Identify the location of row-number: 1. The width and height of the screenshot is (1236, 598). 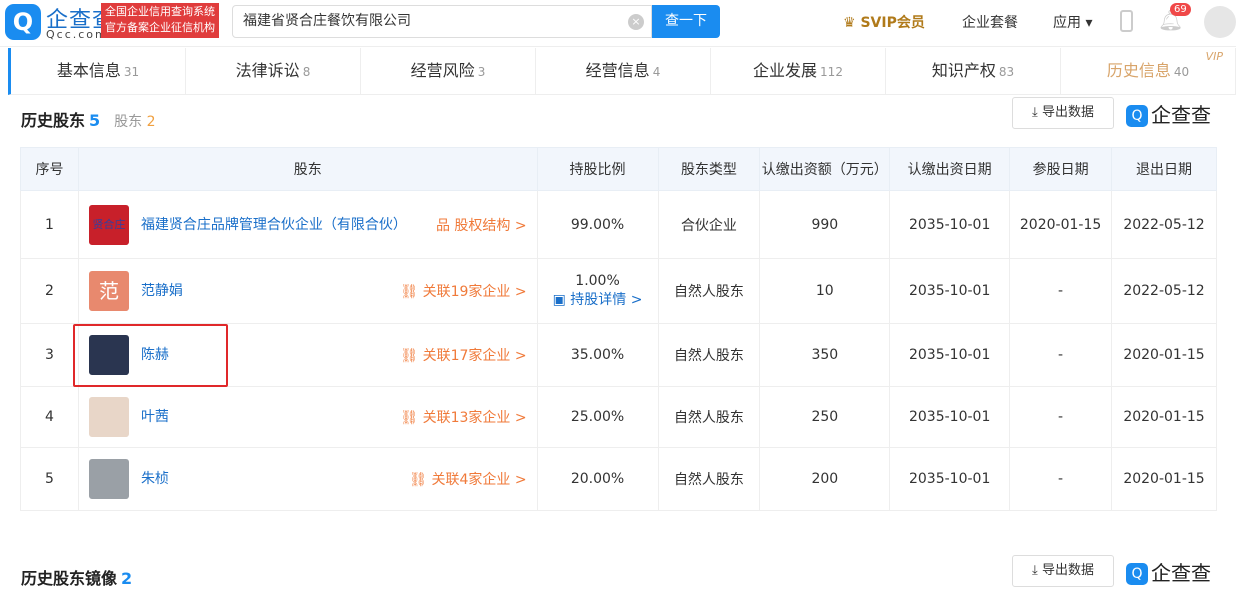
(49, 224).